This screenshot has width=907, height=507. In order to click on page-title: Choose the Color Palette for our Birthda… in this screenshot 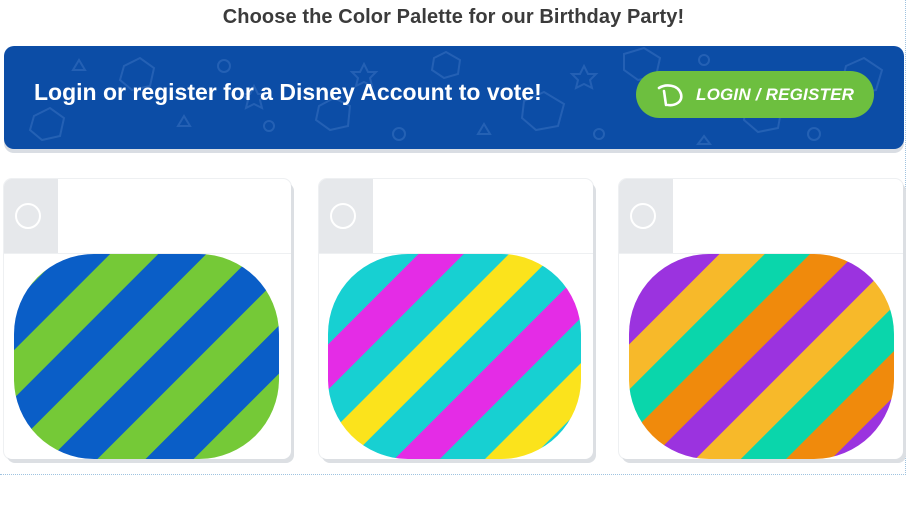, I will do `click(453, 17)`.